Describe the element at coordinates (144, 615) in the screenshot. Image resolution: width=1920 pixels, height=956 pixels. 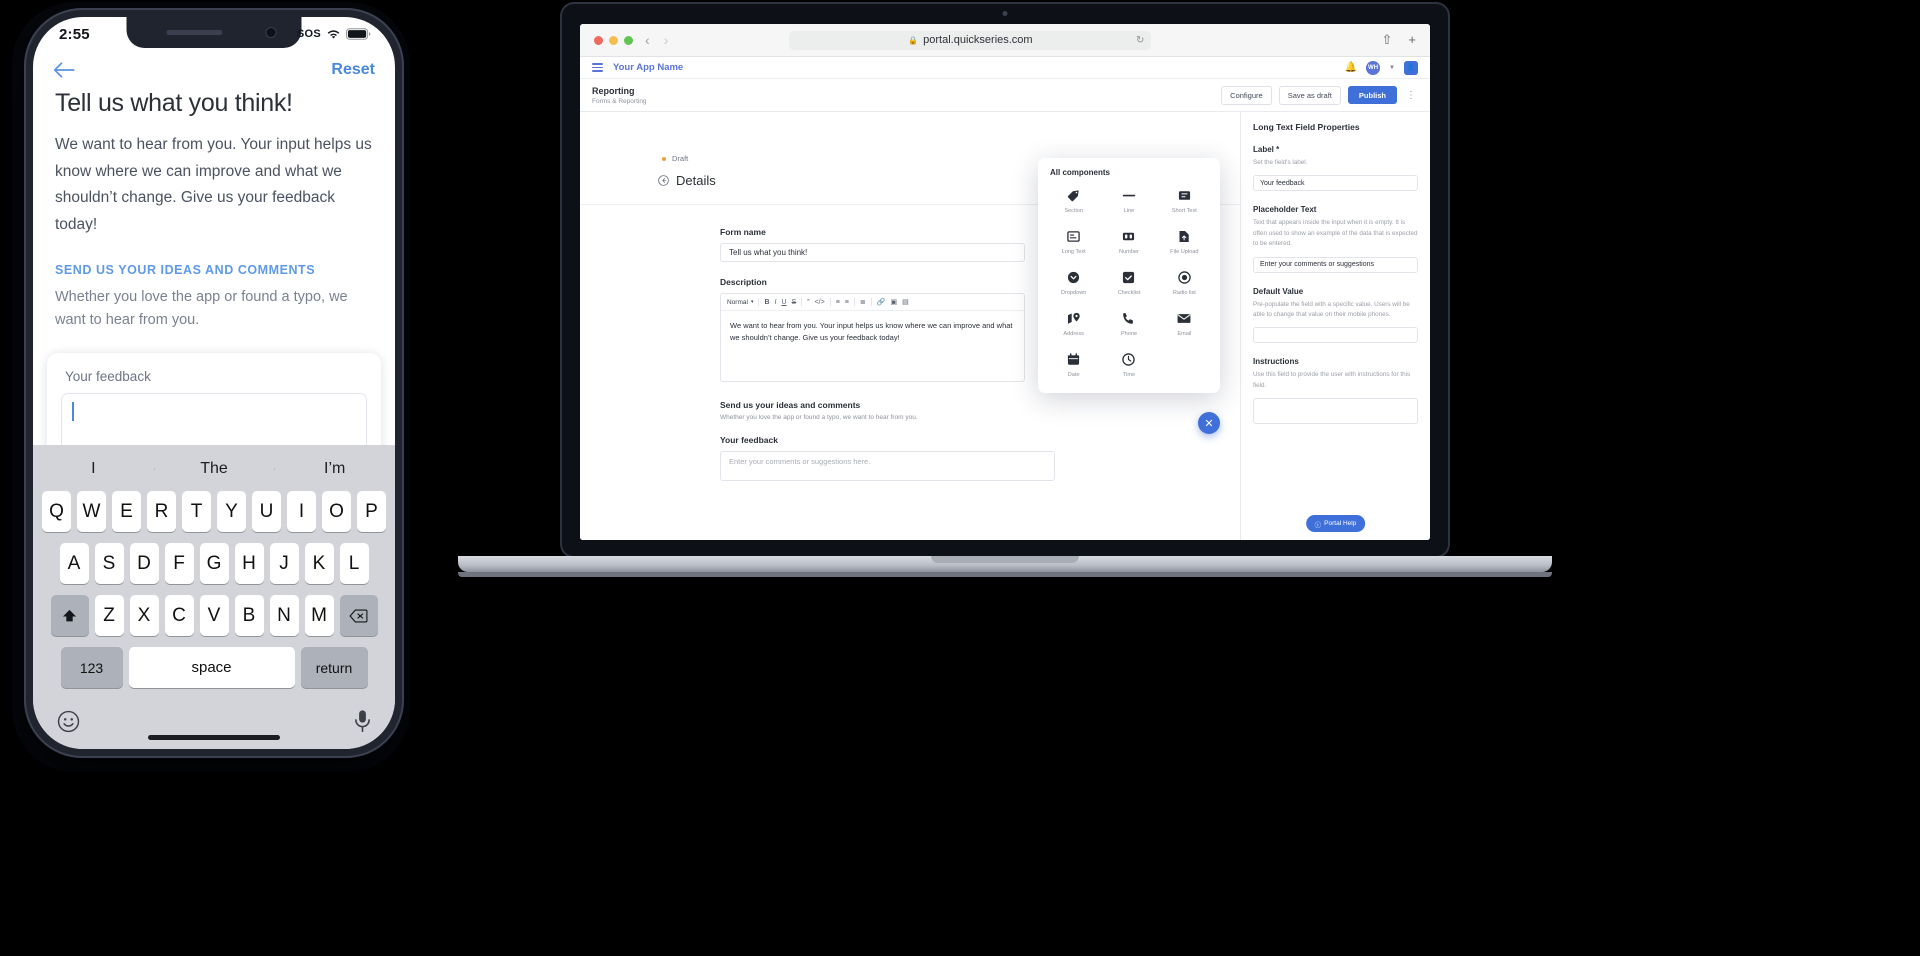
I see `key-x: X` at that location.